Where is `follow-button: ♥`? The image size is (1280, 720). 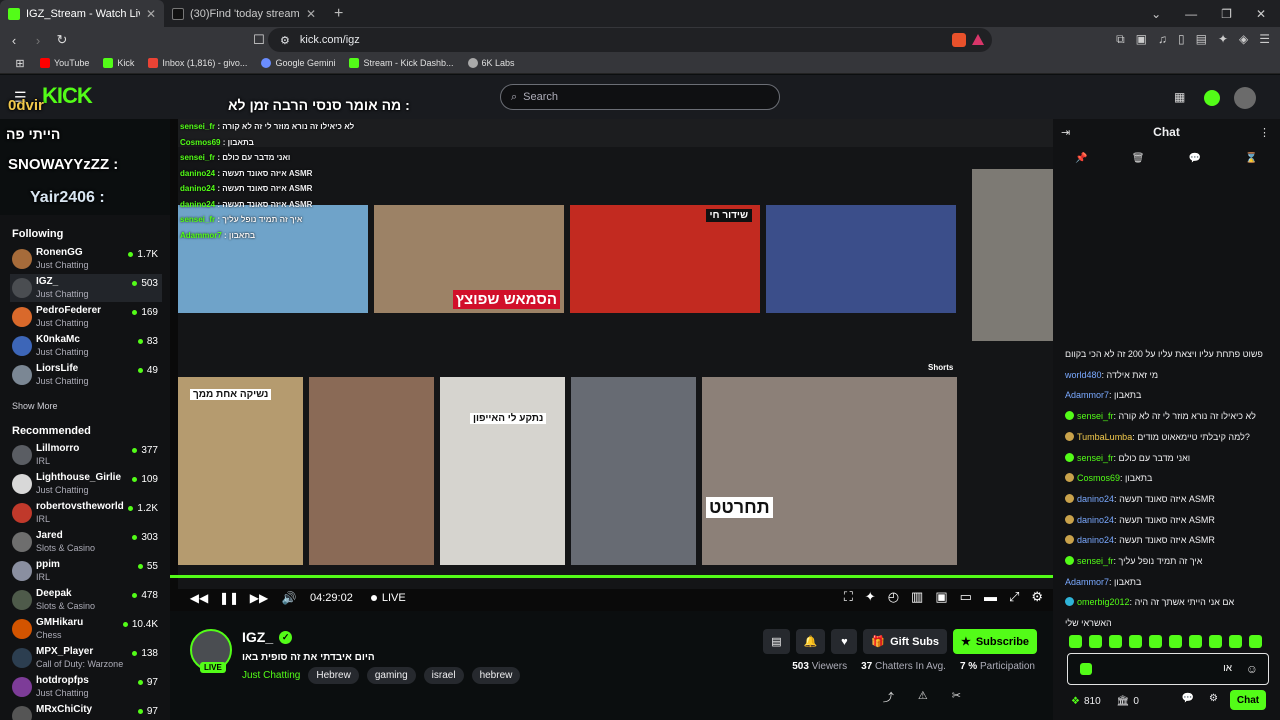 follow-button: ♥ is located at coordinates (844, 641).